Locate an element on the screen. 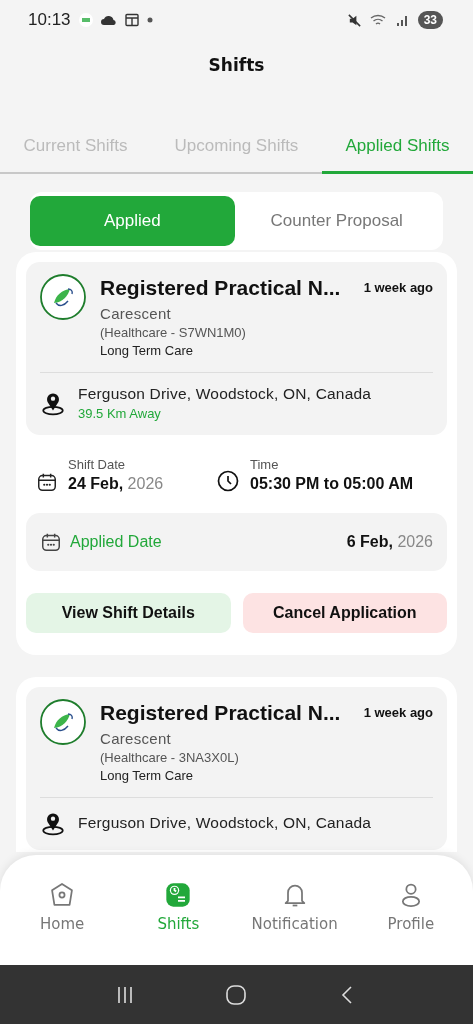 The height and width of the screenshot is (1024, 473). nav-item: Shifts is located at coordinates (178, 910).